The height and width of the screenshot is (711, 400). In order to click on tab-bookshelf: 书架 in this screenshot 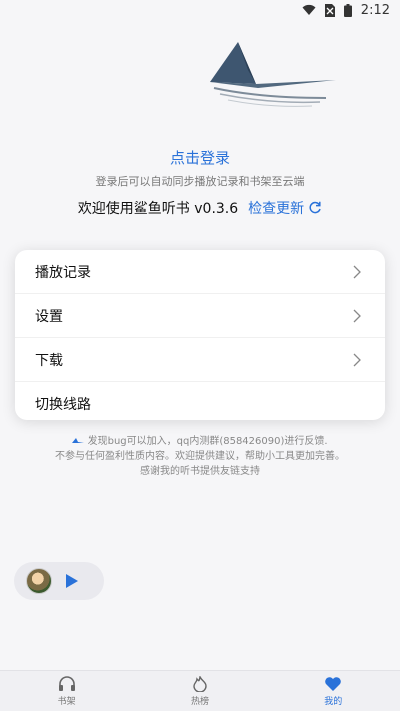, I will do `click(67, 691)`.